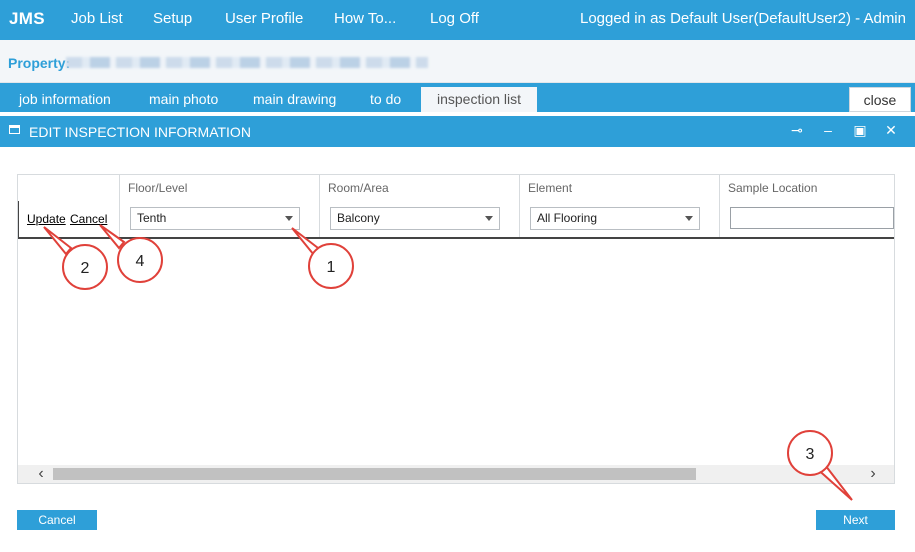 This screenshot has height=552, width=915. I want to click on callout-4-label: 4, so click(140, 261).